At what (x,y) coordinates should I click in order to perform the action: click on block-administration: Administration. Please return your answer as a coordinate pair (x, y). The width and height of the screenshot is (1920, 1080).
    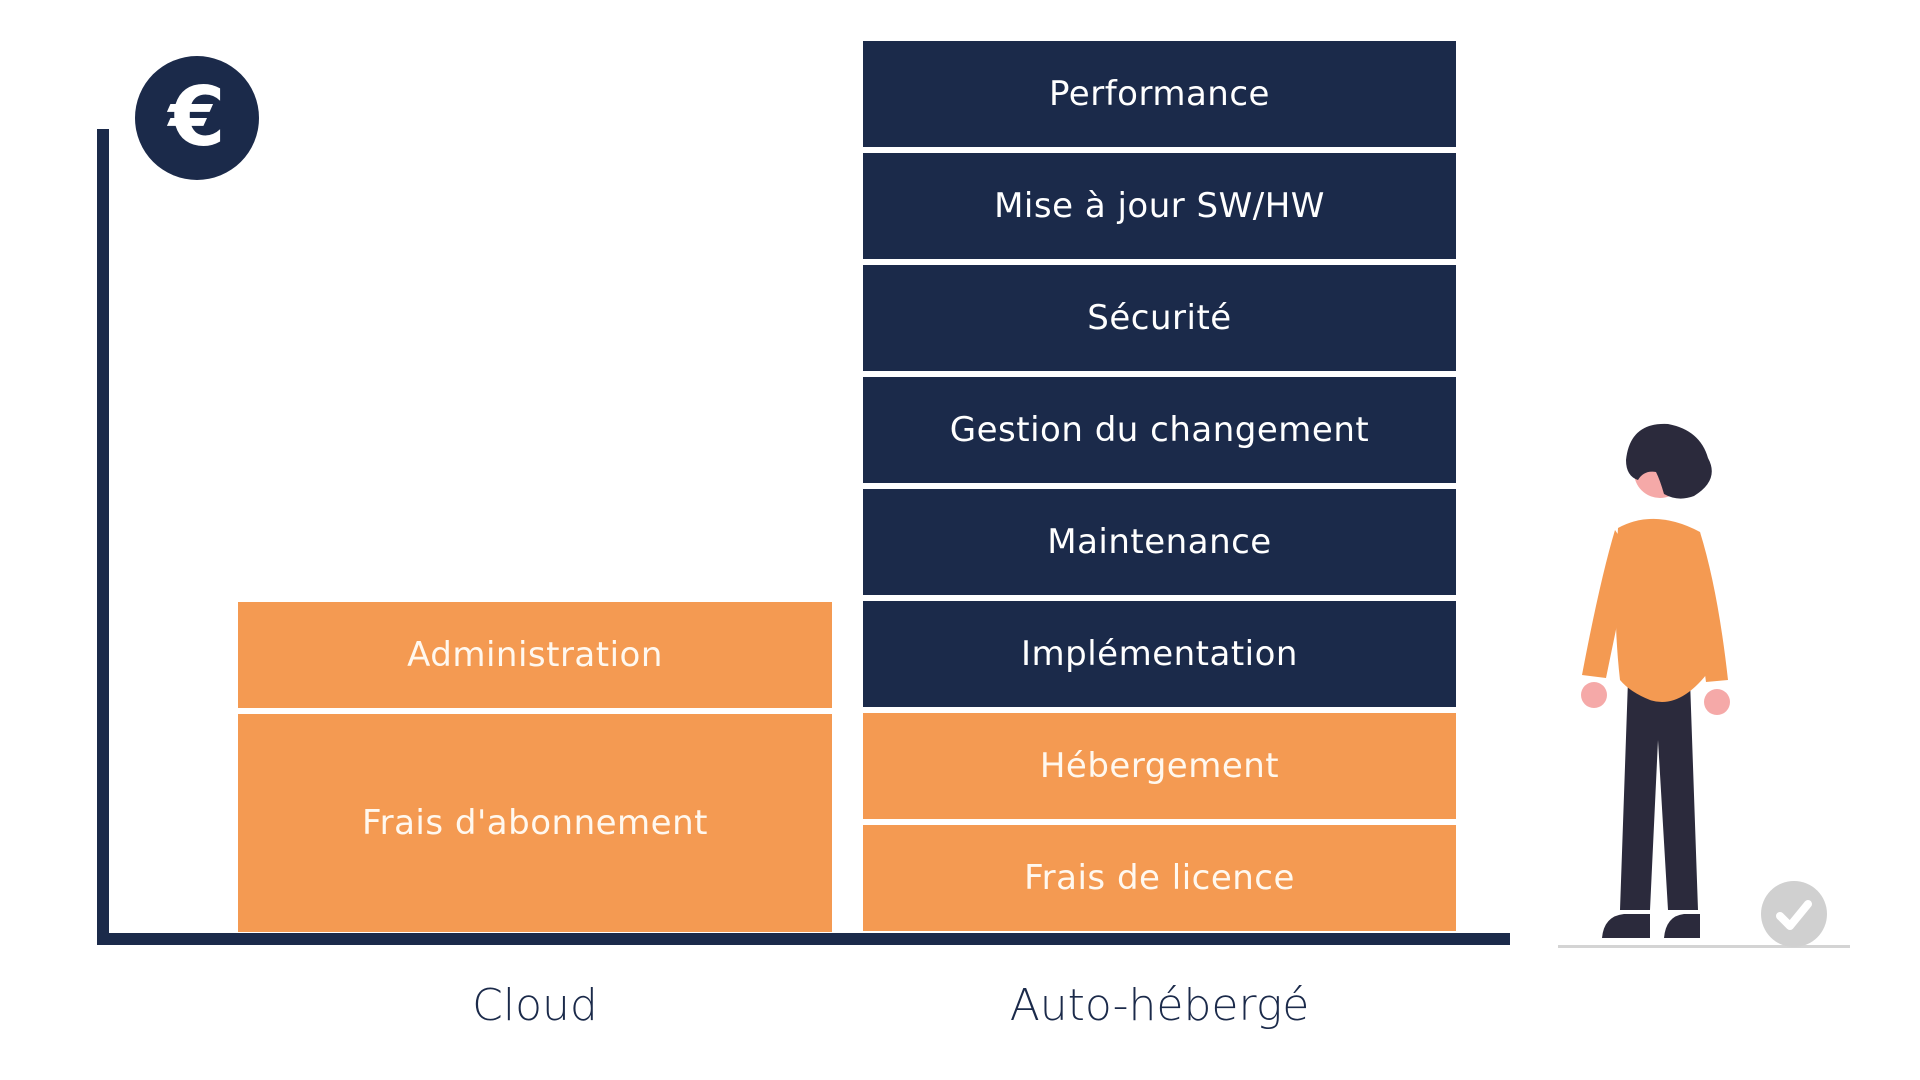
    Looking at the image, I should click on (535, 655).